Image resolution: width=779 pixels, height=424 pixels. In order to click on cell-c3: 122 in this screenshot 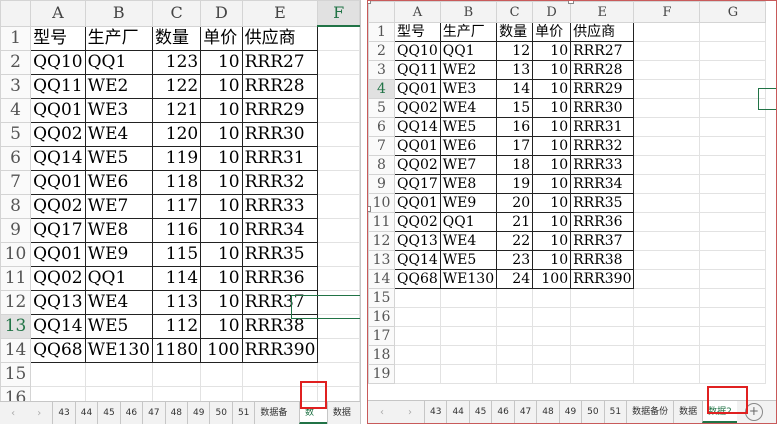, I will do `click(176, 86)`.